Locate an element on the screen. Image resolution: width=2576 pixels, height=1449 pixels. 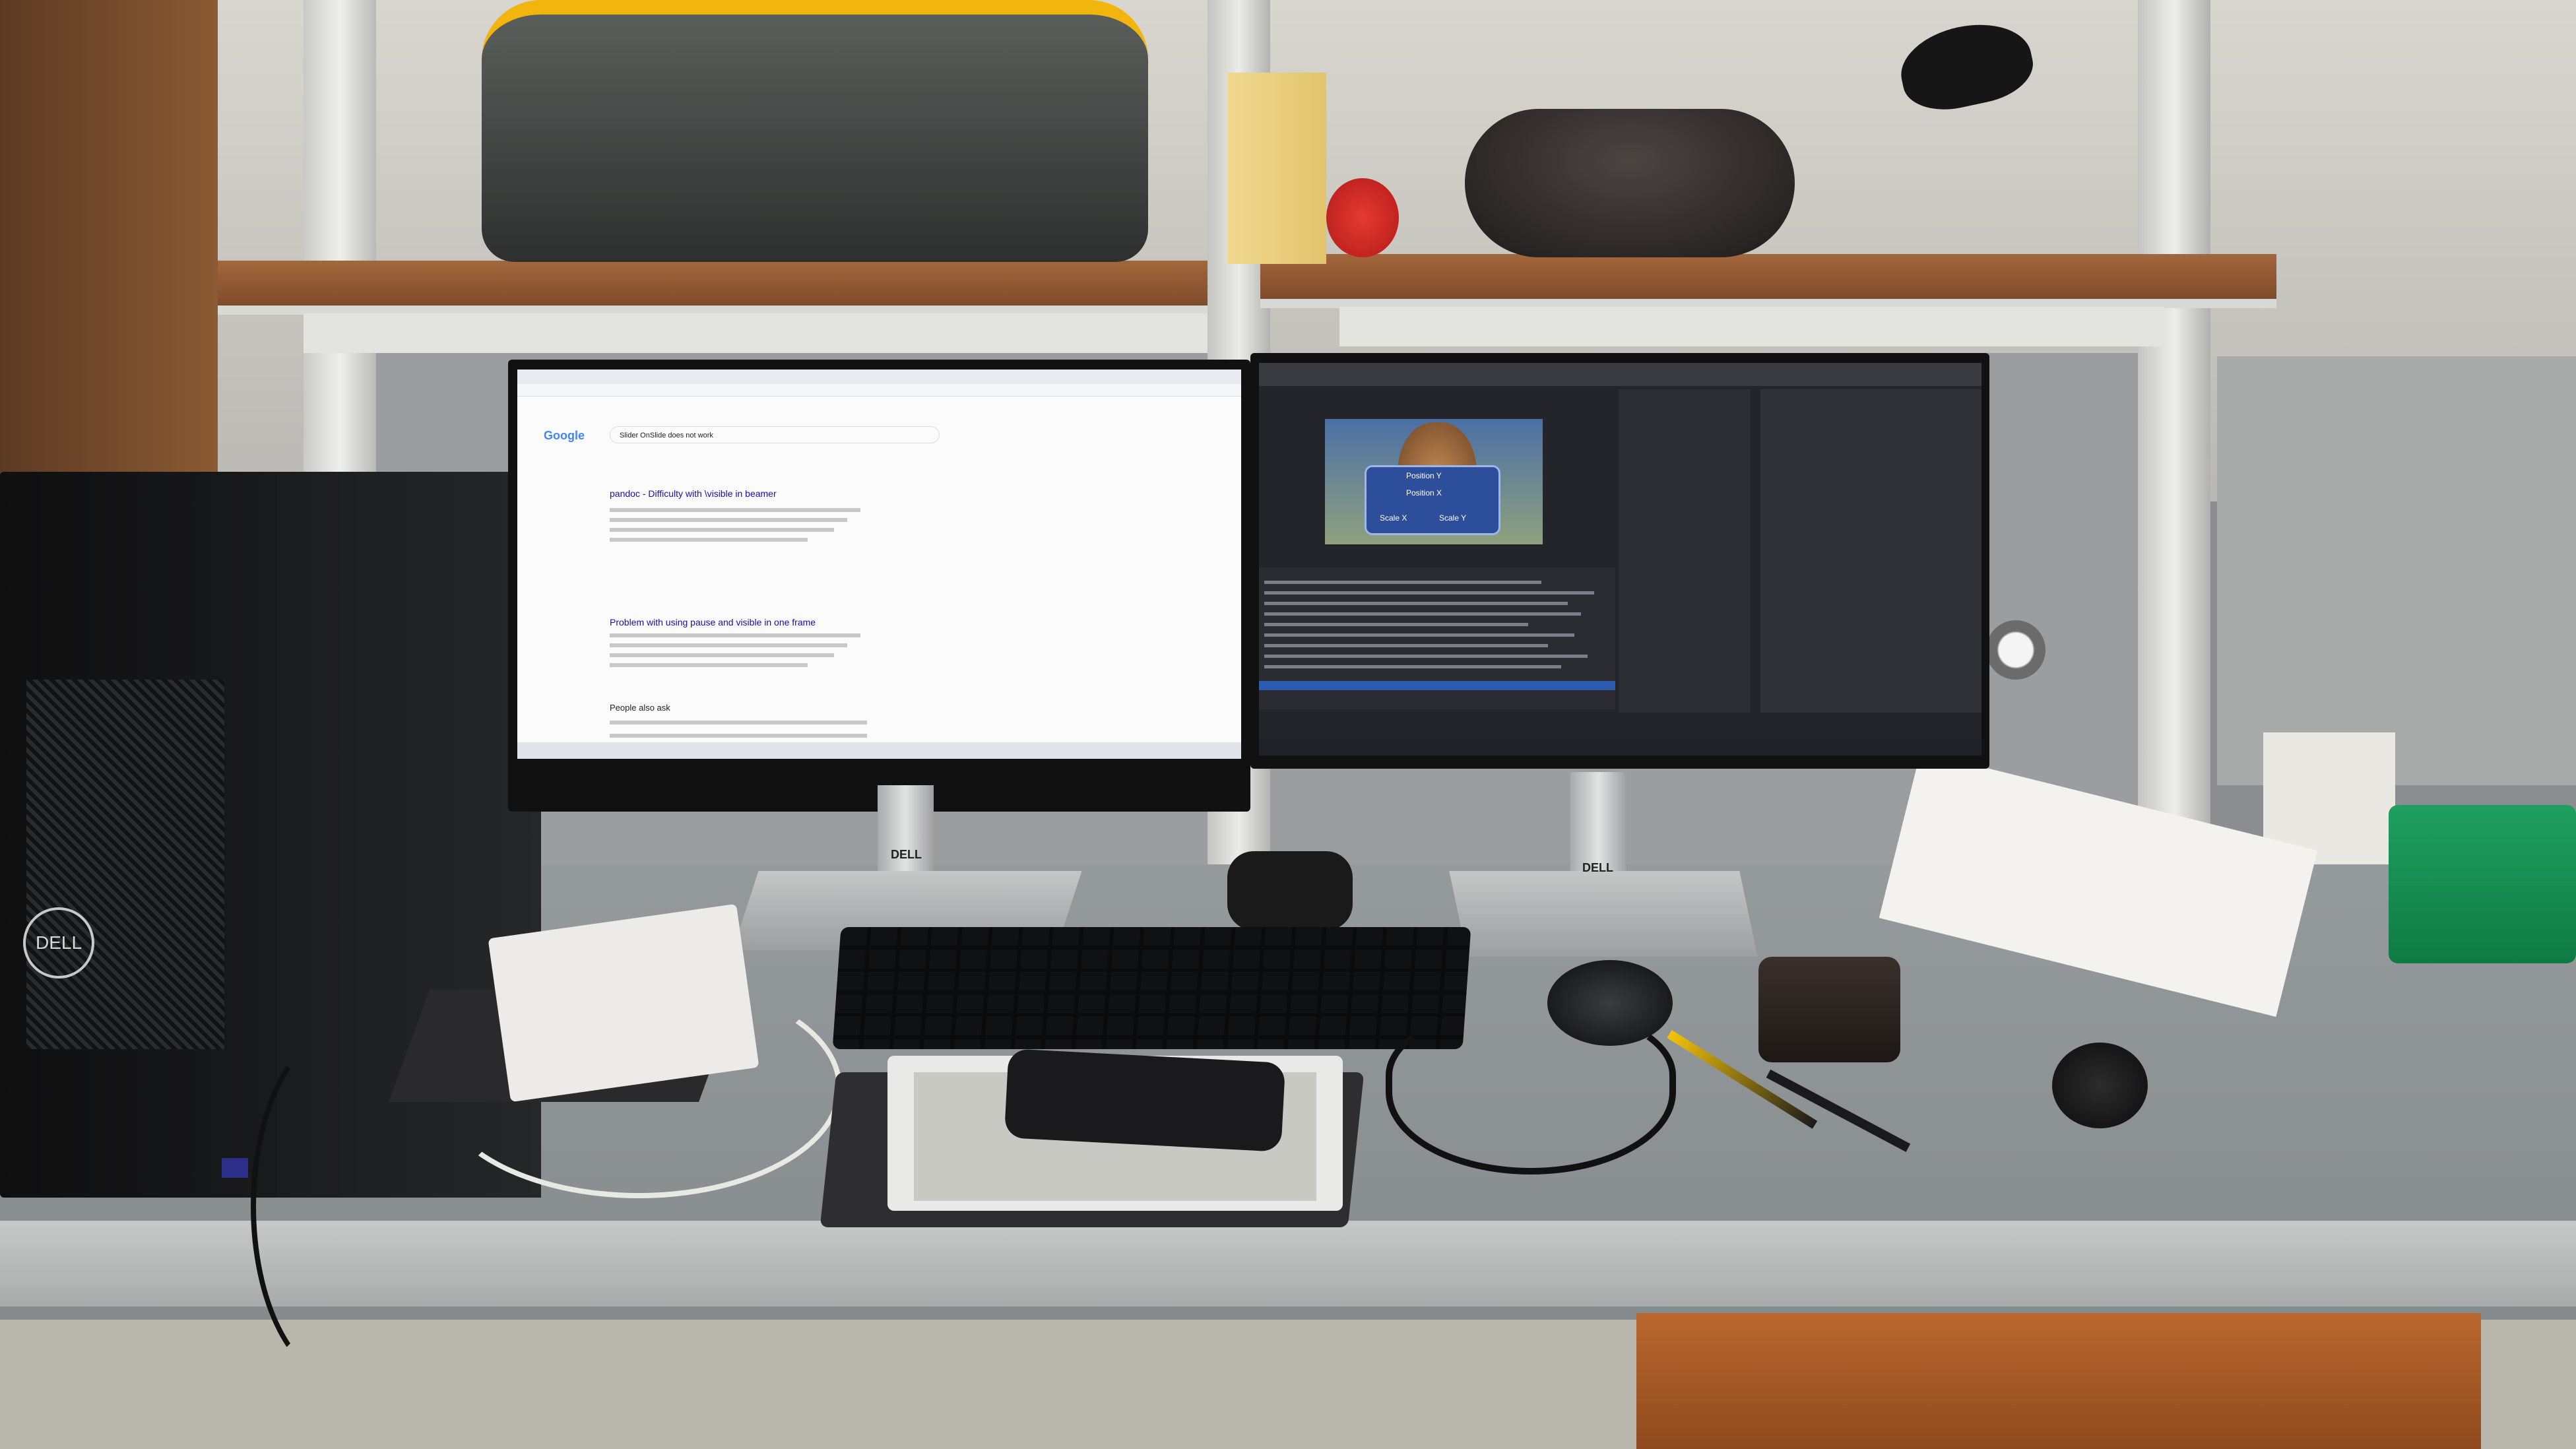
taskbar-right is located at coordinates (1620, 747).